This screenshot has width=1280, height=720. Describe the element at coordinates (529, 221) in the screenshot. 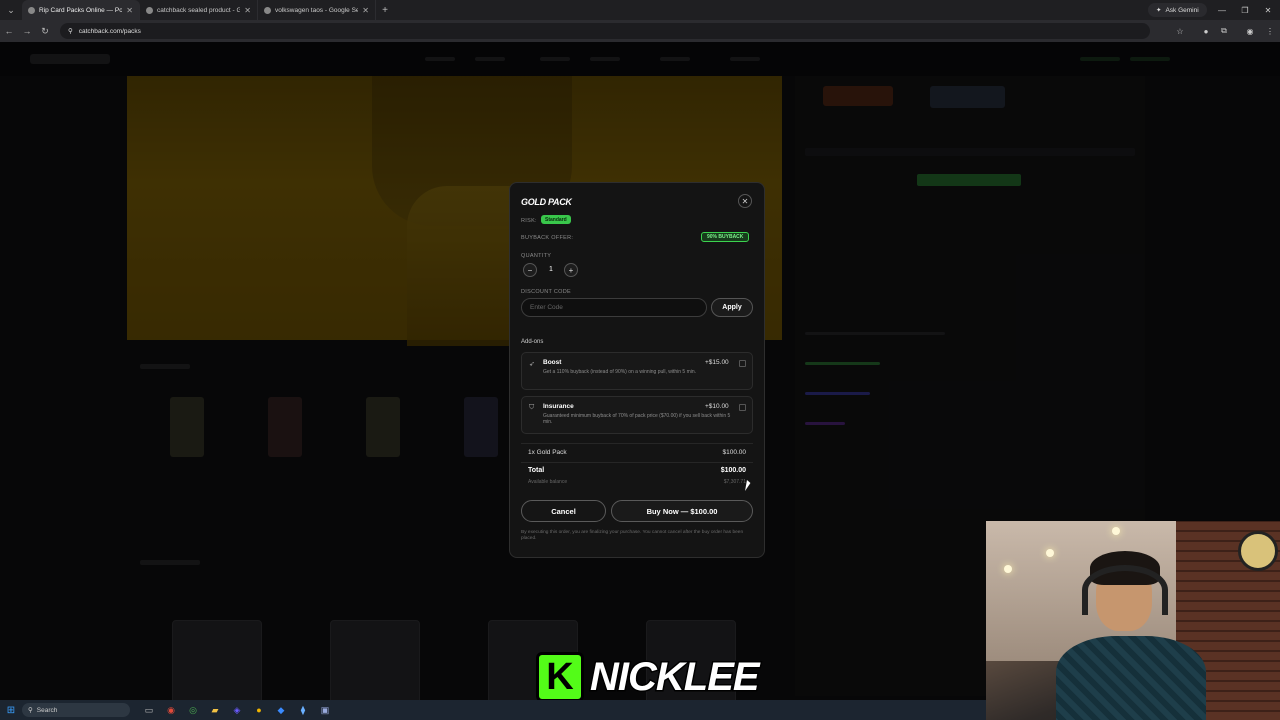

I see `risk-label: RISK:` at that location.